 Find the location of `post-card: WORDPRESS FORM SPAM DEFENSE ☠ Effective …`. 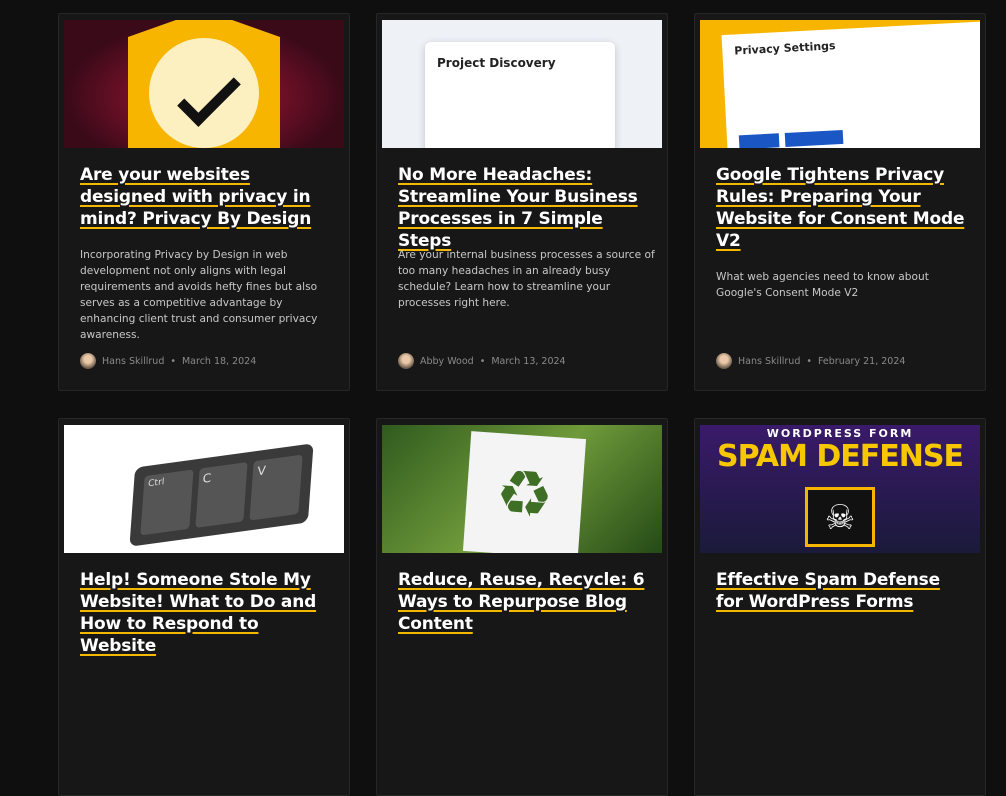

post-card: WORDPRESS FORM SPAM DEFENSE ☠ Effective … is located at coordinates (840, 607).